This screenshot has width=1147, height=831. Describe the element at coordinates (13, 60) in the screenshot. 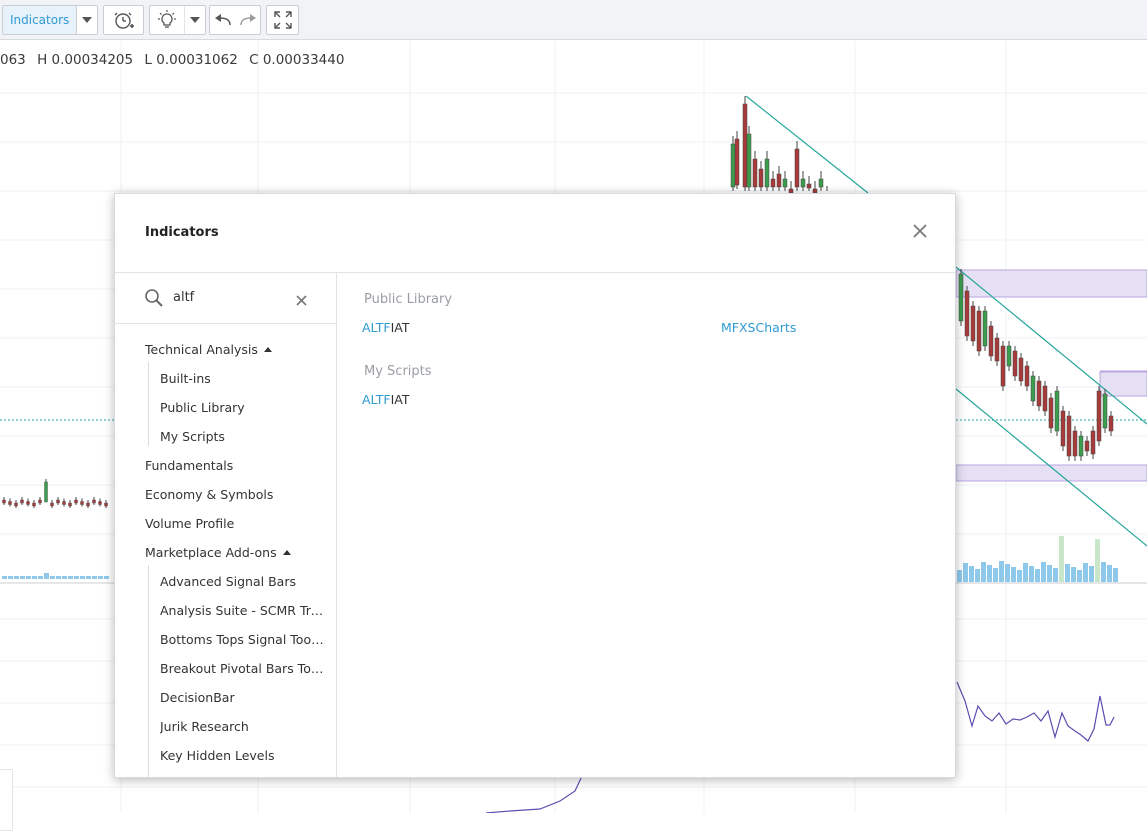

I see `open-value: 063` at that location.